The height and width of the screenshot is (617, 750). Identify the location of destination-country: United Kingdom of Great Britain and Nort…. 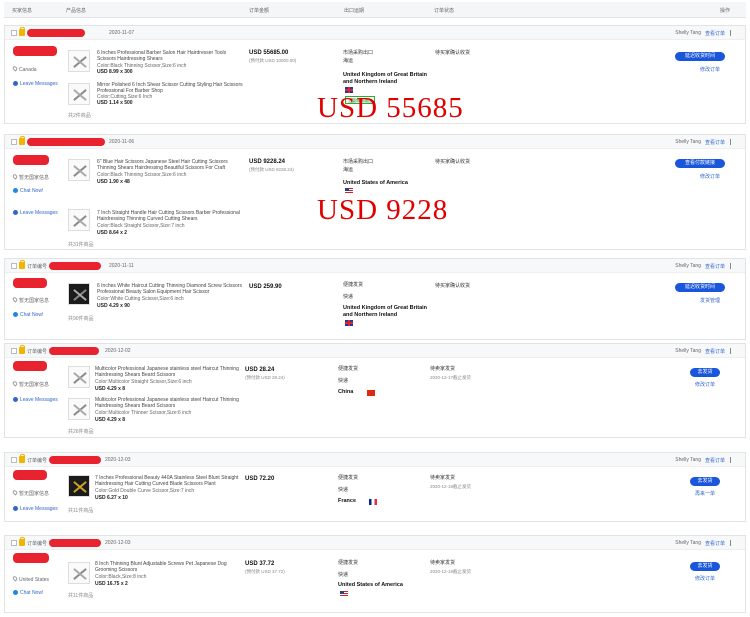
(385, 311).